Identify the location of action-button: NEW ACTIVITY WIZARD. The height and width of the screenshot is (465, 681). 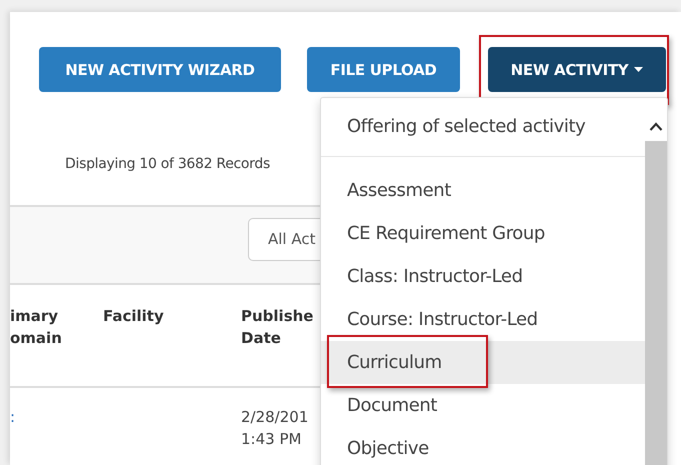
(160, 69).